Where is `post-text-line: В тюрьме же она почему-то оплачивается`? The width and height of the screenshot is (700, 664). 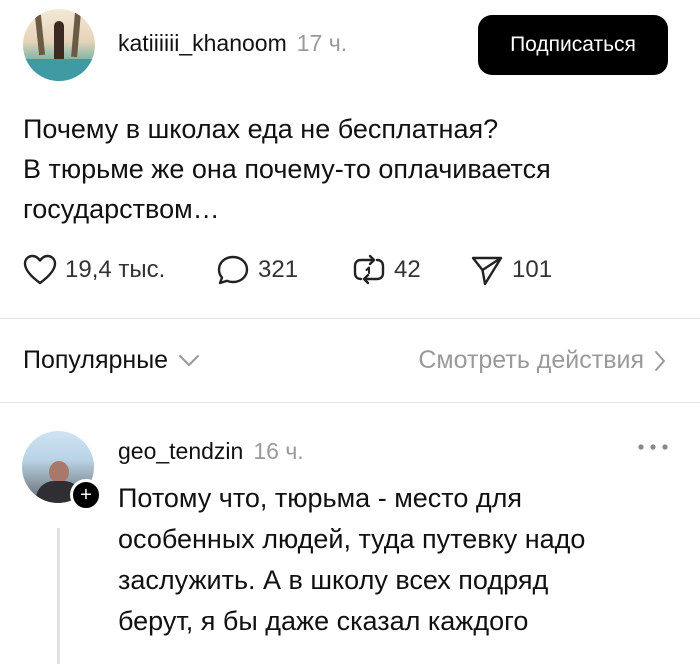 post-text-line: В тюрьме же она почему-то оплачивается is located at coordinates (287, 169).